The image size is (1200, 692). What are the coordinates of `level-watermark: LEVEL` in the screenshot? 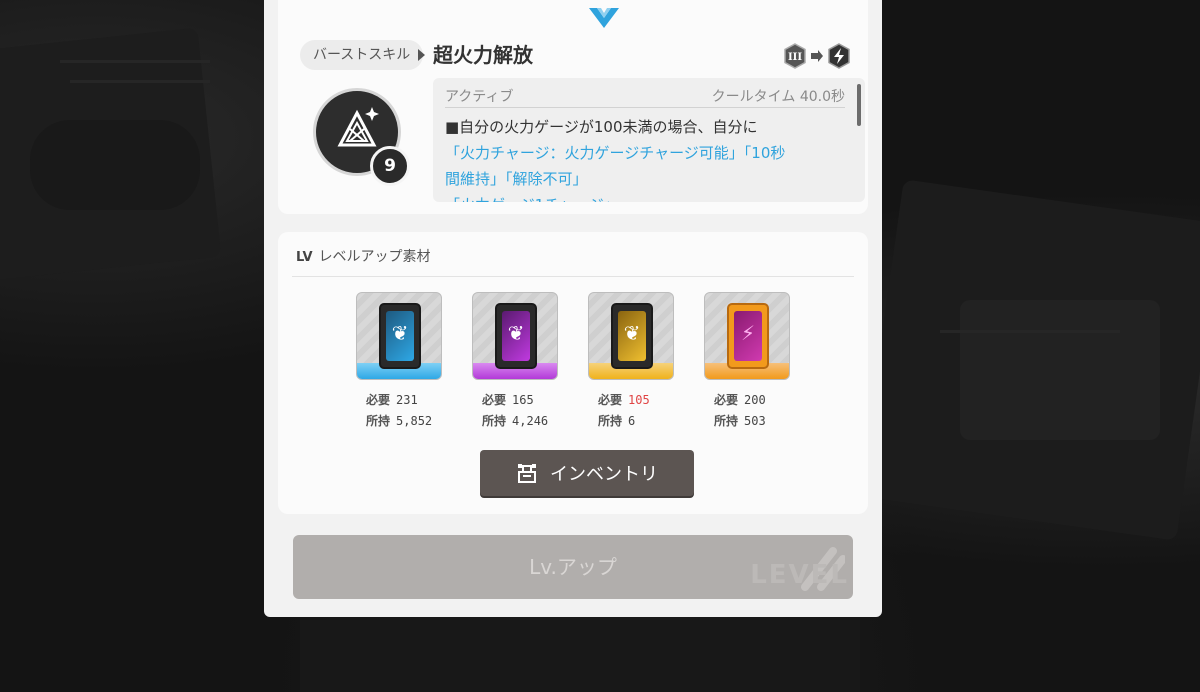 It's located at (799, 575).